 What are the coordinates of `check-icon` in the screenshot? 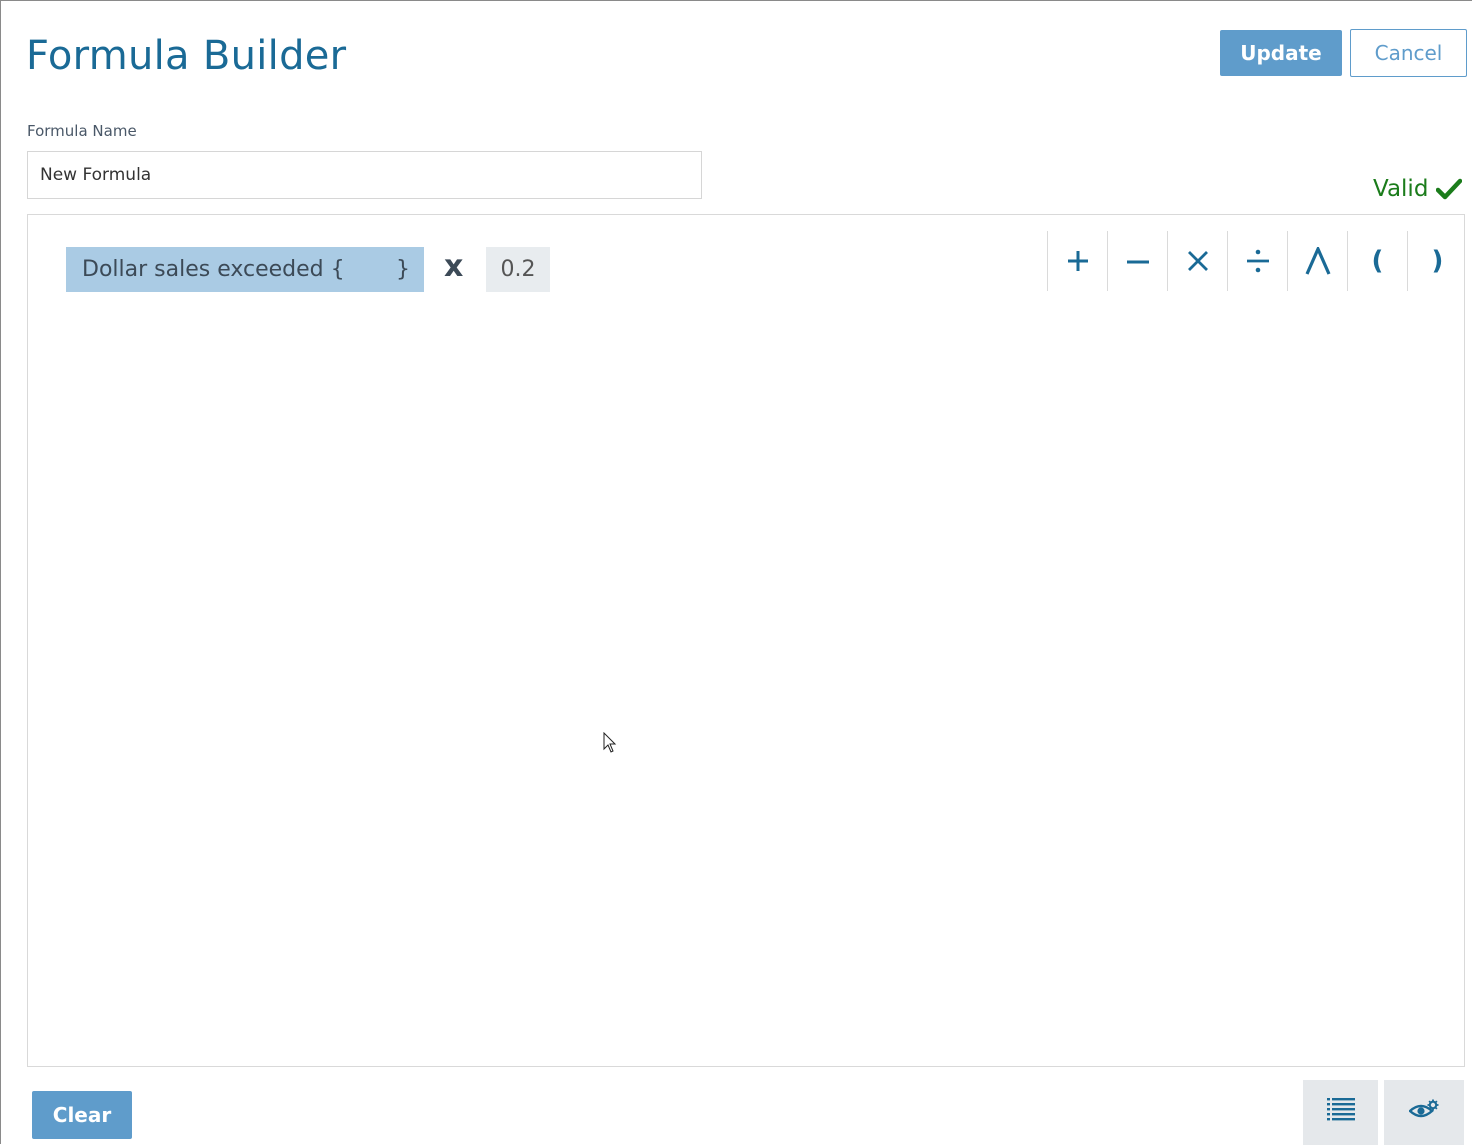 It's located at (1449, 189).